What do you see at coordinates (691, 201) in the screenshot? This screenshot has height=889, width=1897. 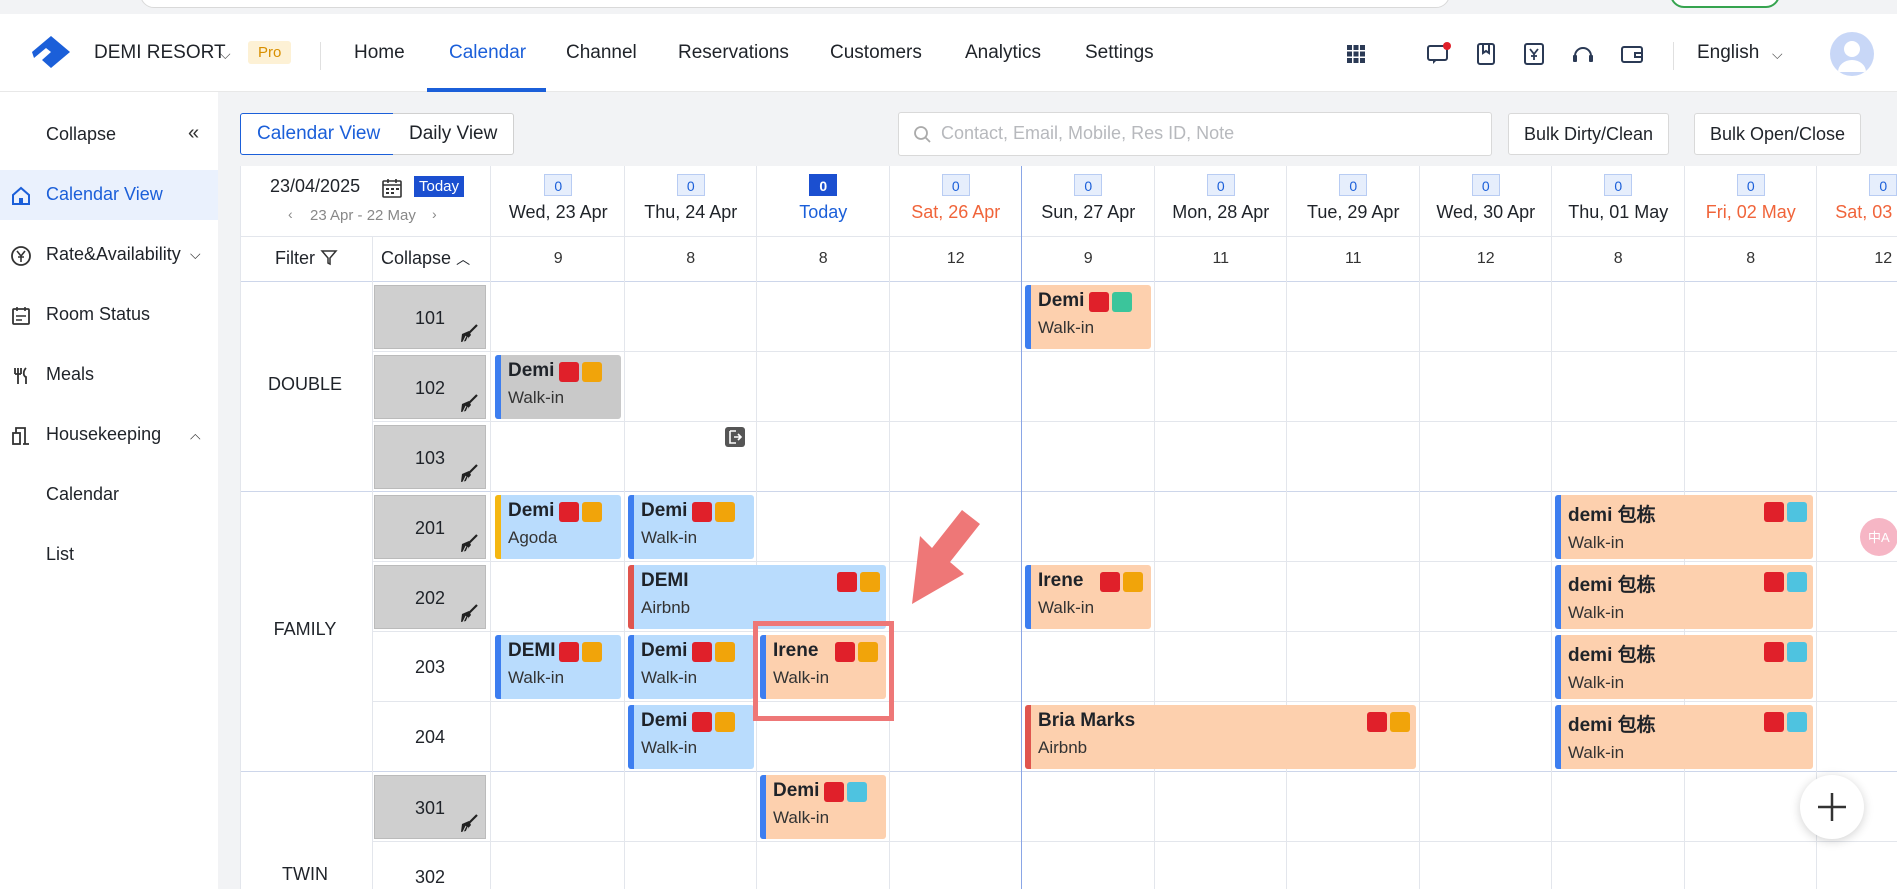 I see `date-header: 0 Thu, 24 Apr` at bounding box center [691, 201].